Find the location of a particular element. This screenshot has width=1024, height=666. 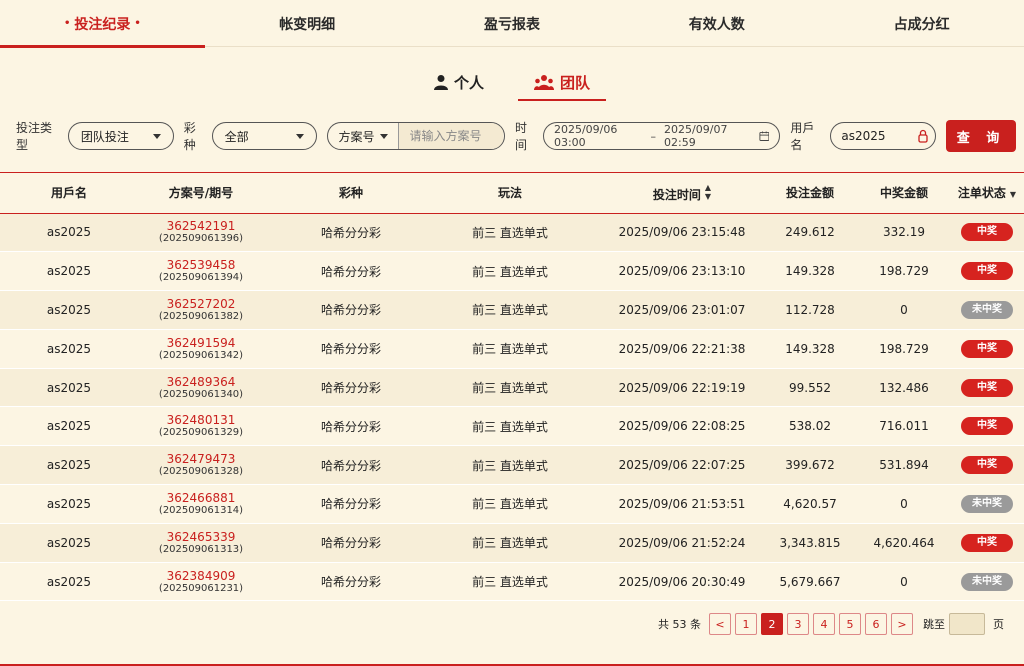

sort-icon: ▲ ▼ is located at coordinates (708, 191).